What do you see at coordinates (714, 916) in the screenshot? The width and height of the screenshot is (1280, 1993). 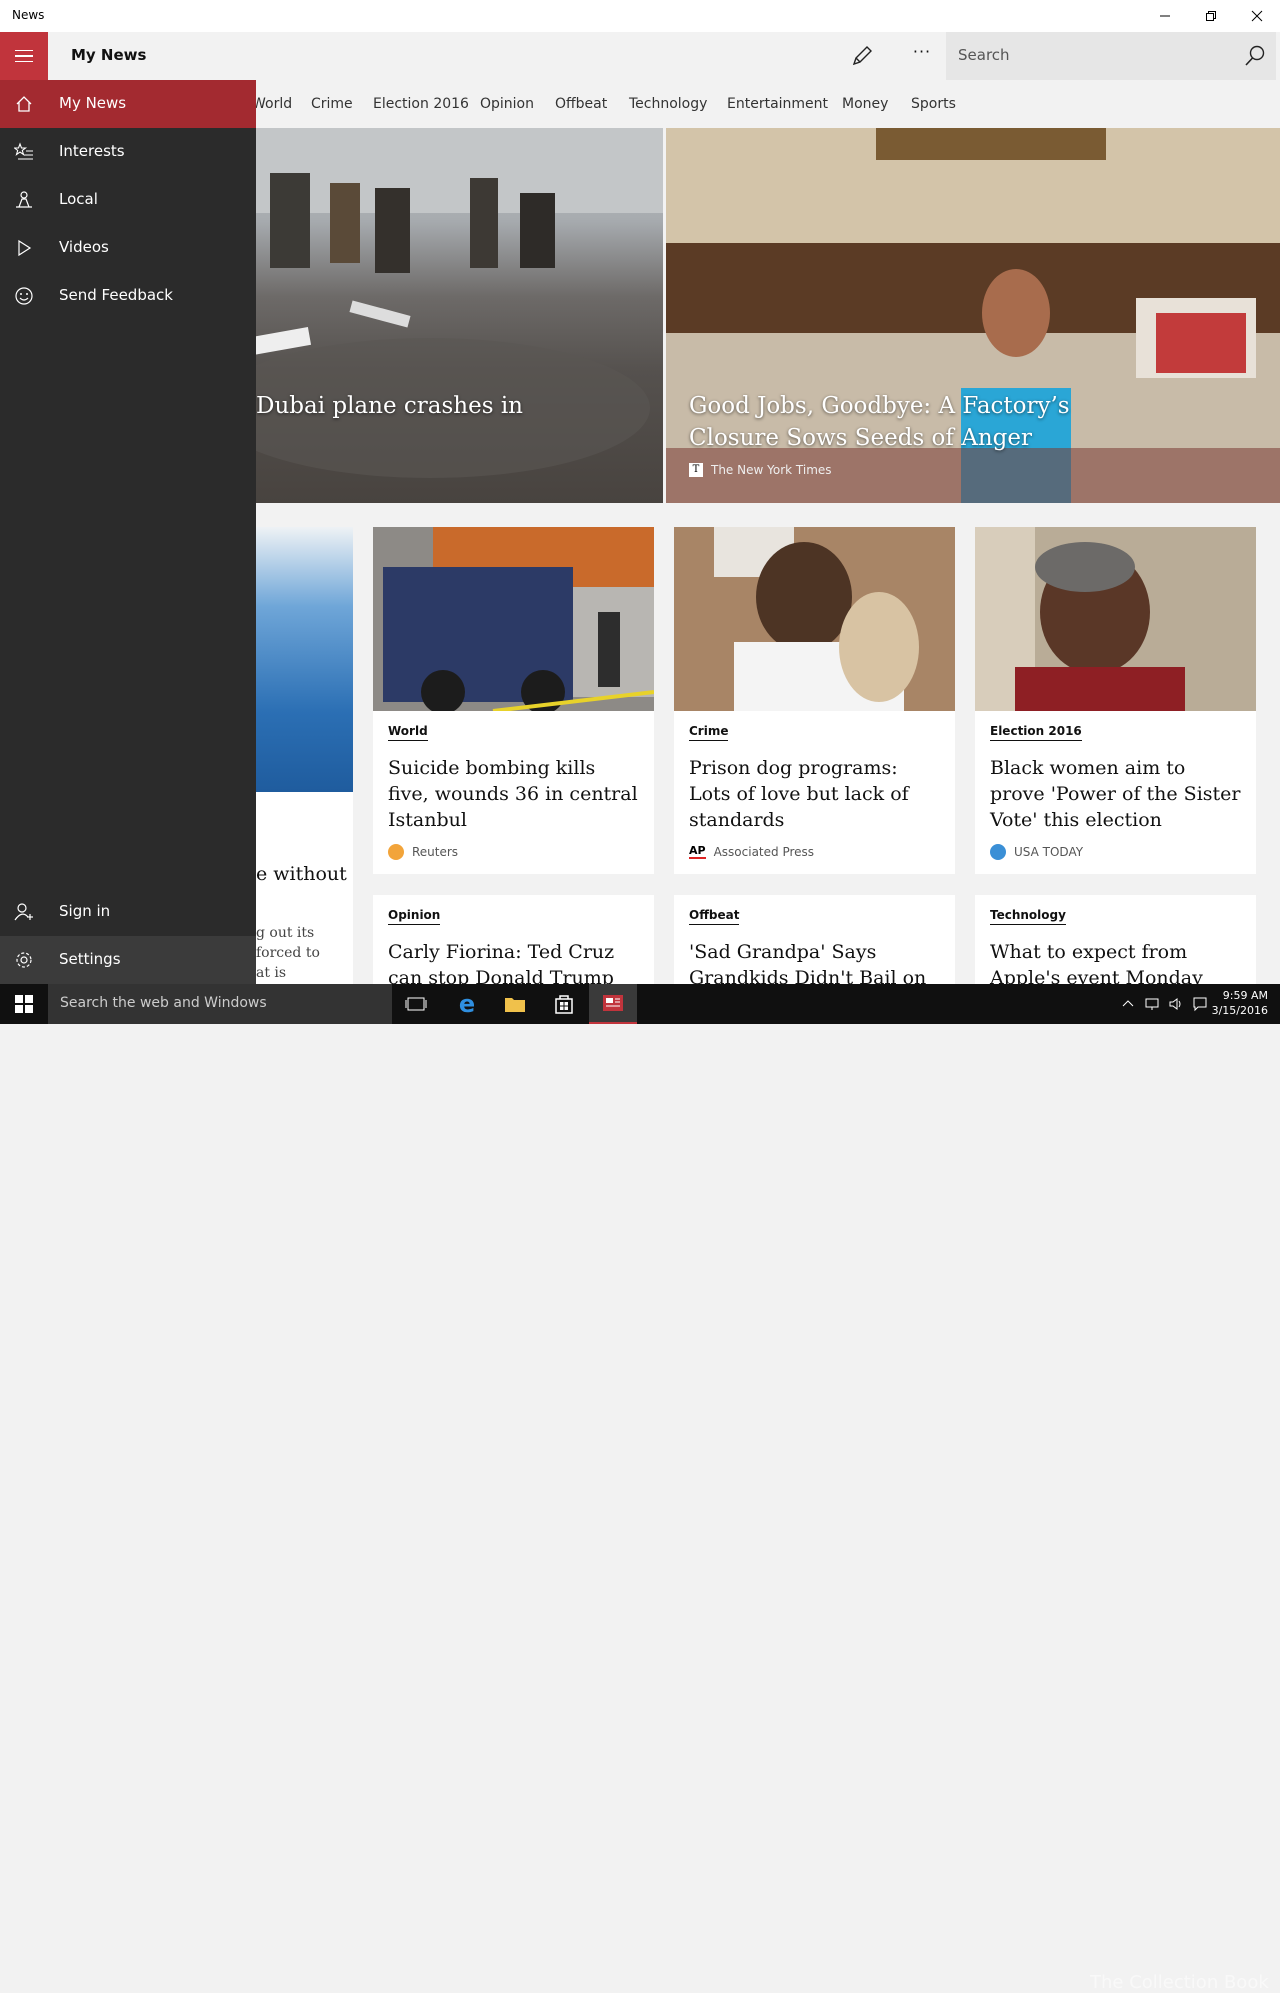 I see `story-category-tag: Offbeat` at bounding box center [714, 916].